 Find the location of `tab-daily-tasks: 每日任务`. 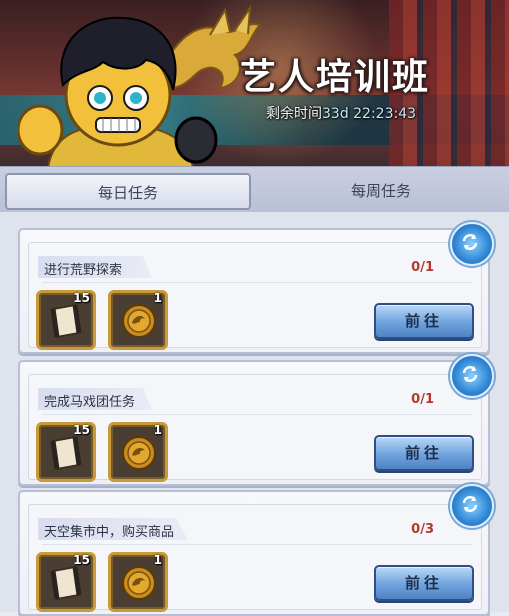

tab-daily-tasks: 每日任务 is located at coordinates (128, 191).